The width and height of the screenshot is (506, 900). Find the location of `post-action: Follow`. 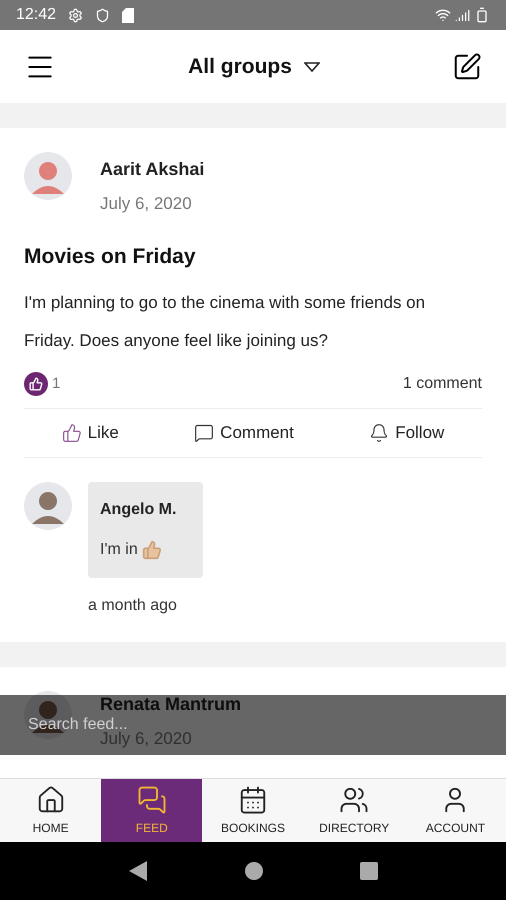

post-action: Follow is located at coordinates (406, 433).